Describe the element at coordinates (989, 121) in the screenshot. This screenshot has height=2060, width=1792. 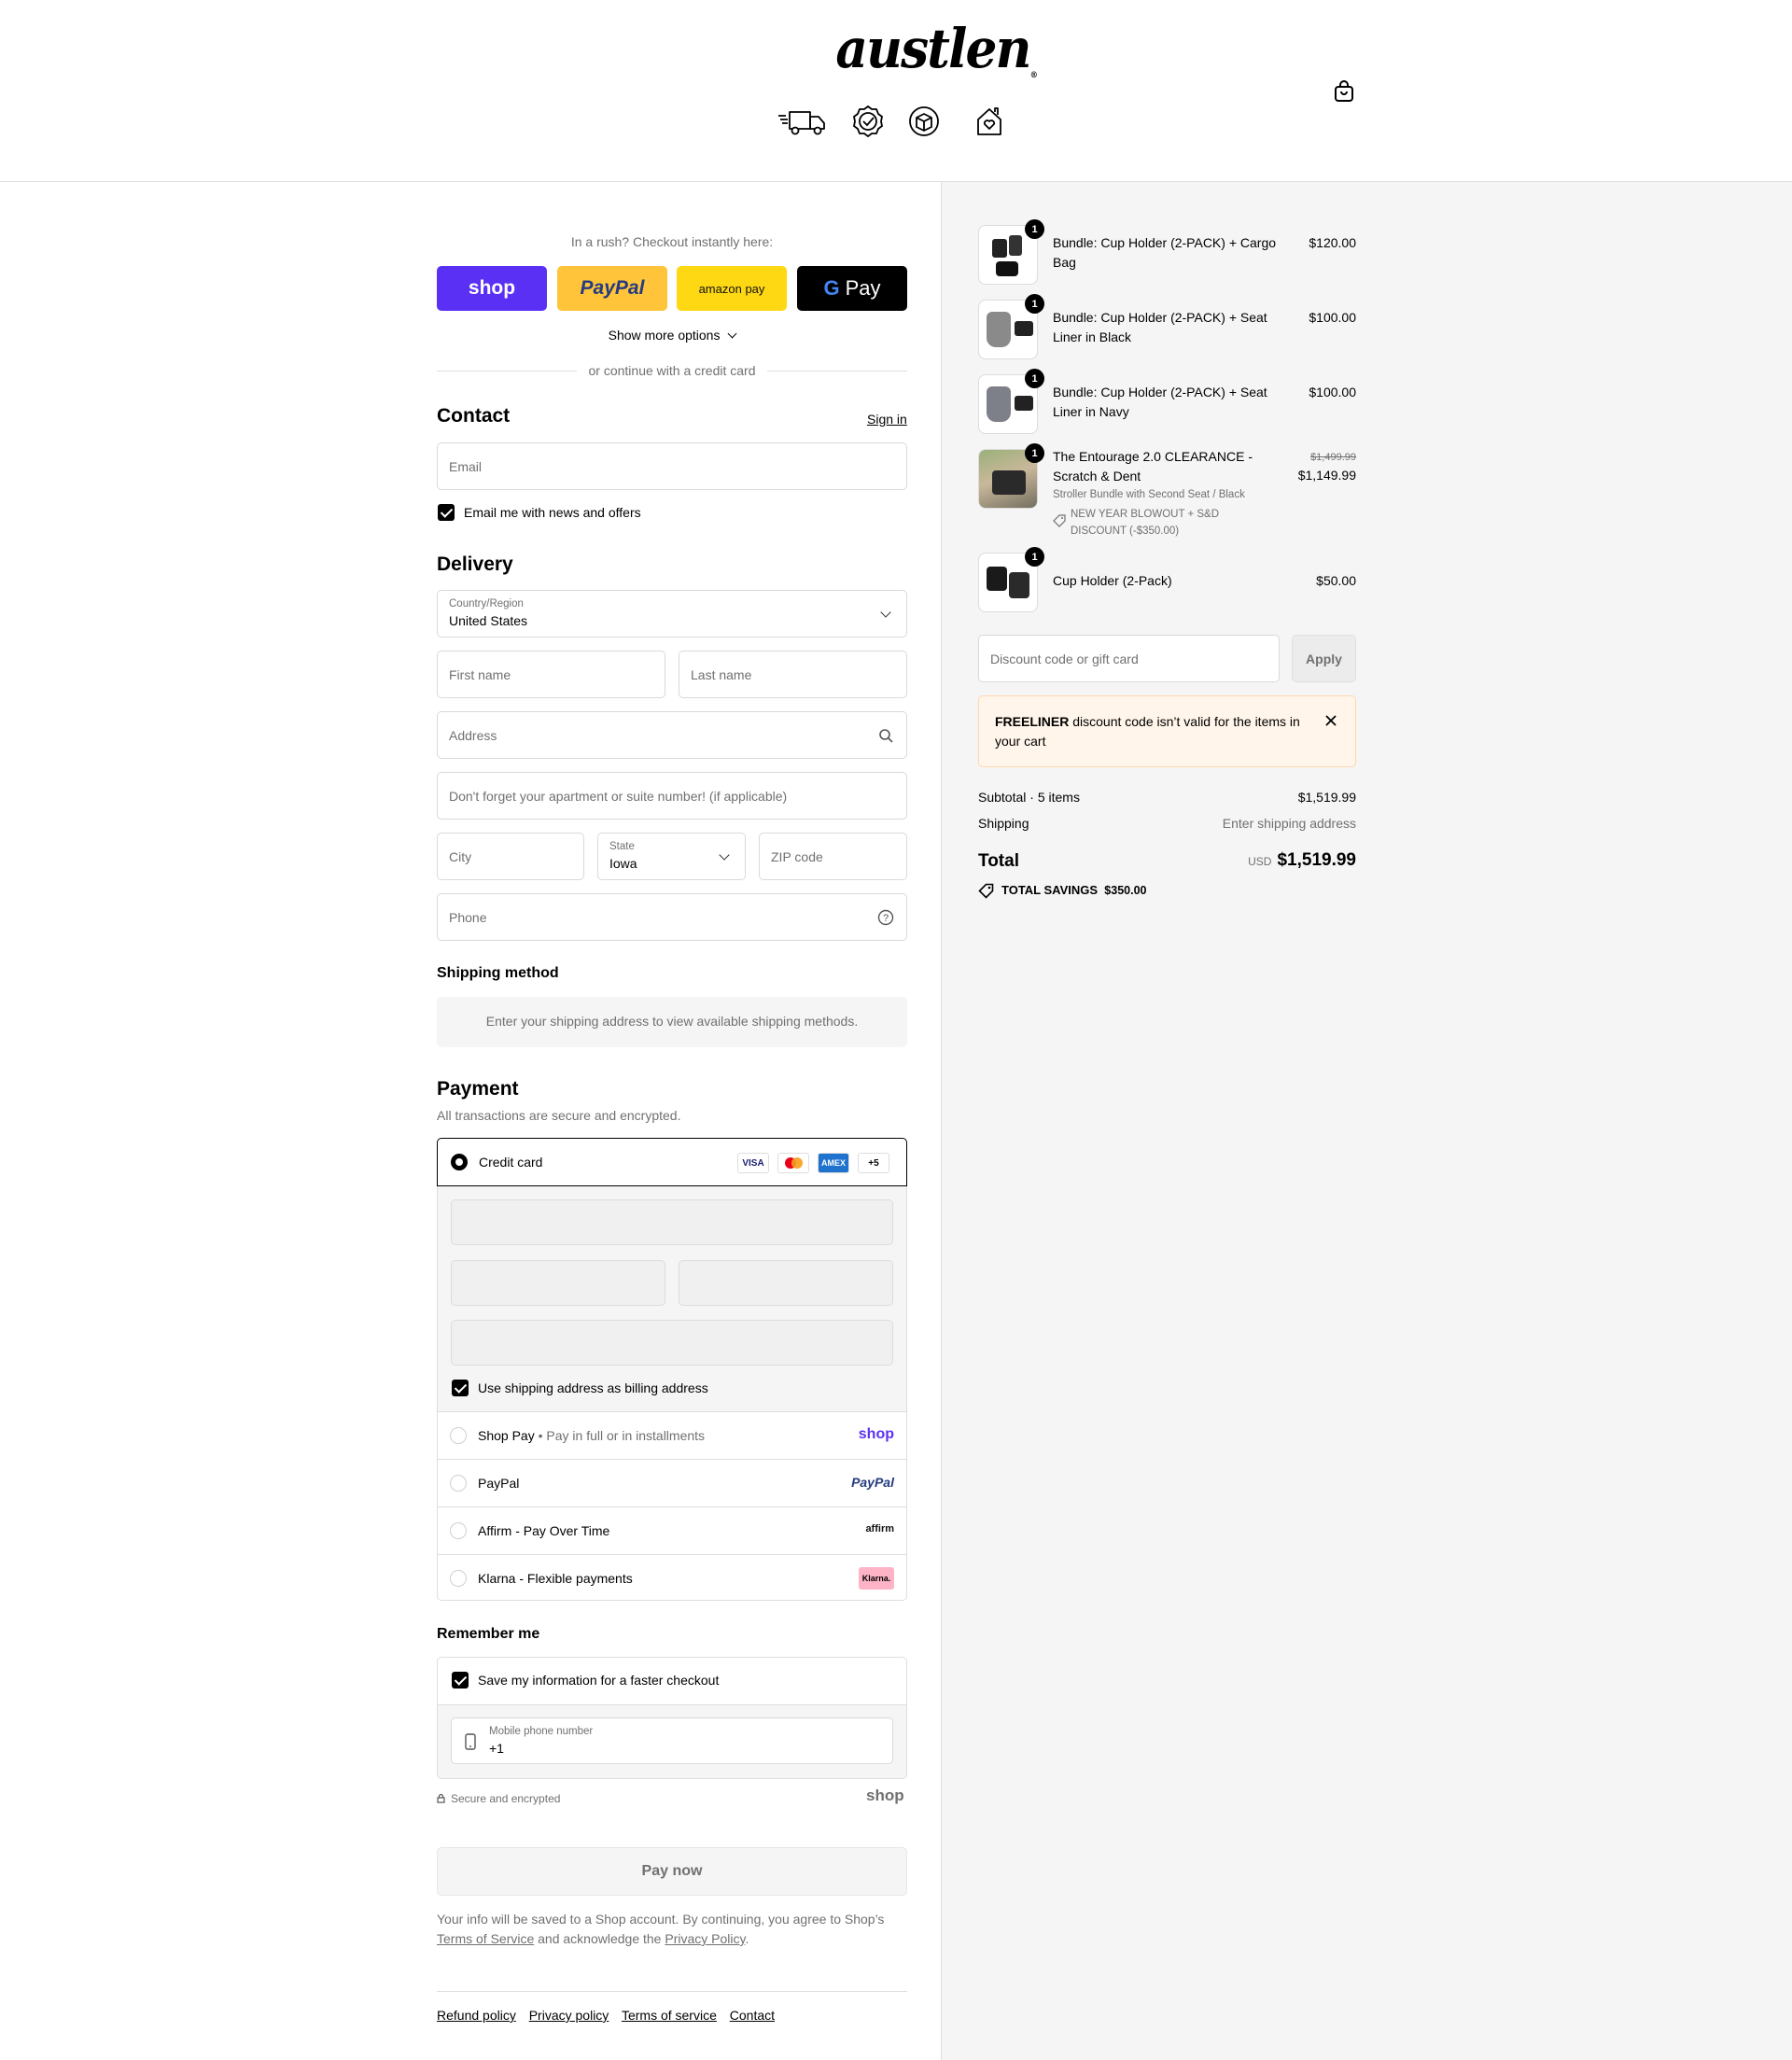
I see `home-heart-icon` at that location.